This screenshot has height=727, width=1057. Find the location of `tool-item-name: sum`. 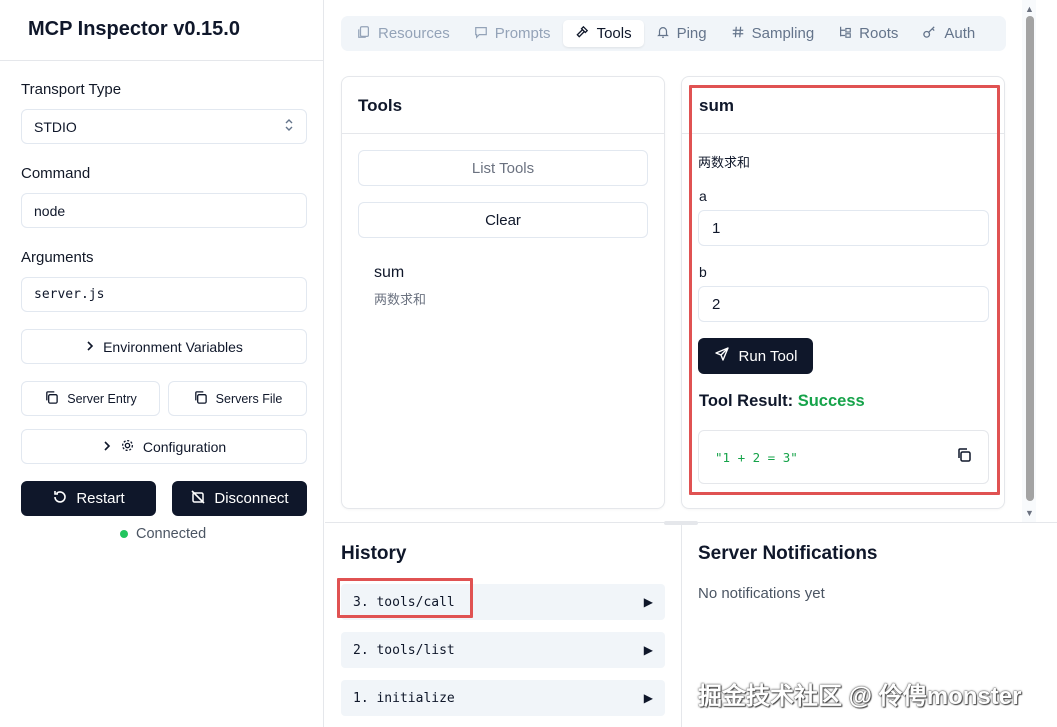

tool-item-name: sum is located at coordinates (389, 273).